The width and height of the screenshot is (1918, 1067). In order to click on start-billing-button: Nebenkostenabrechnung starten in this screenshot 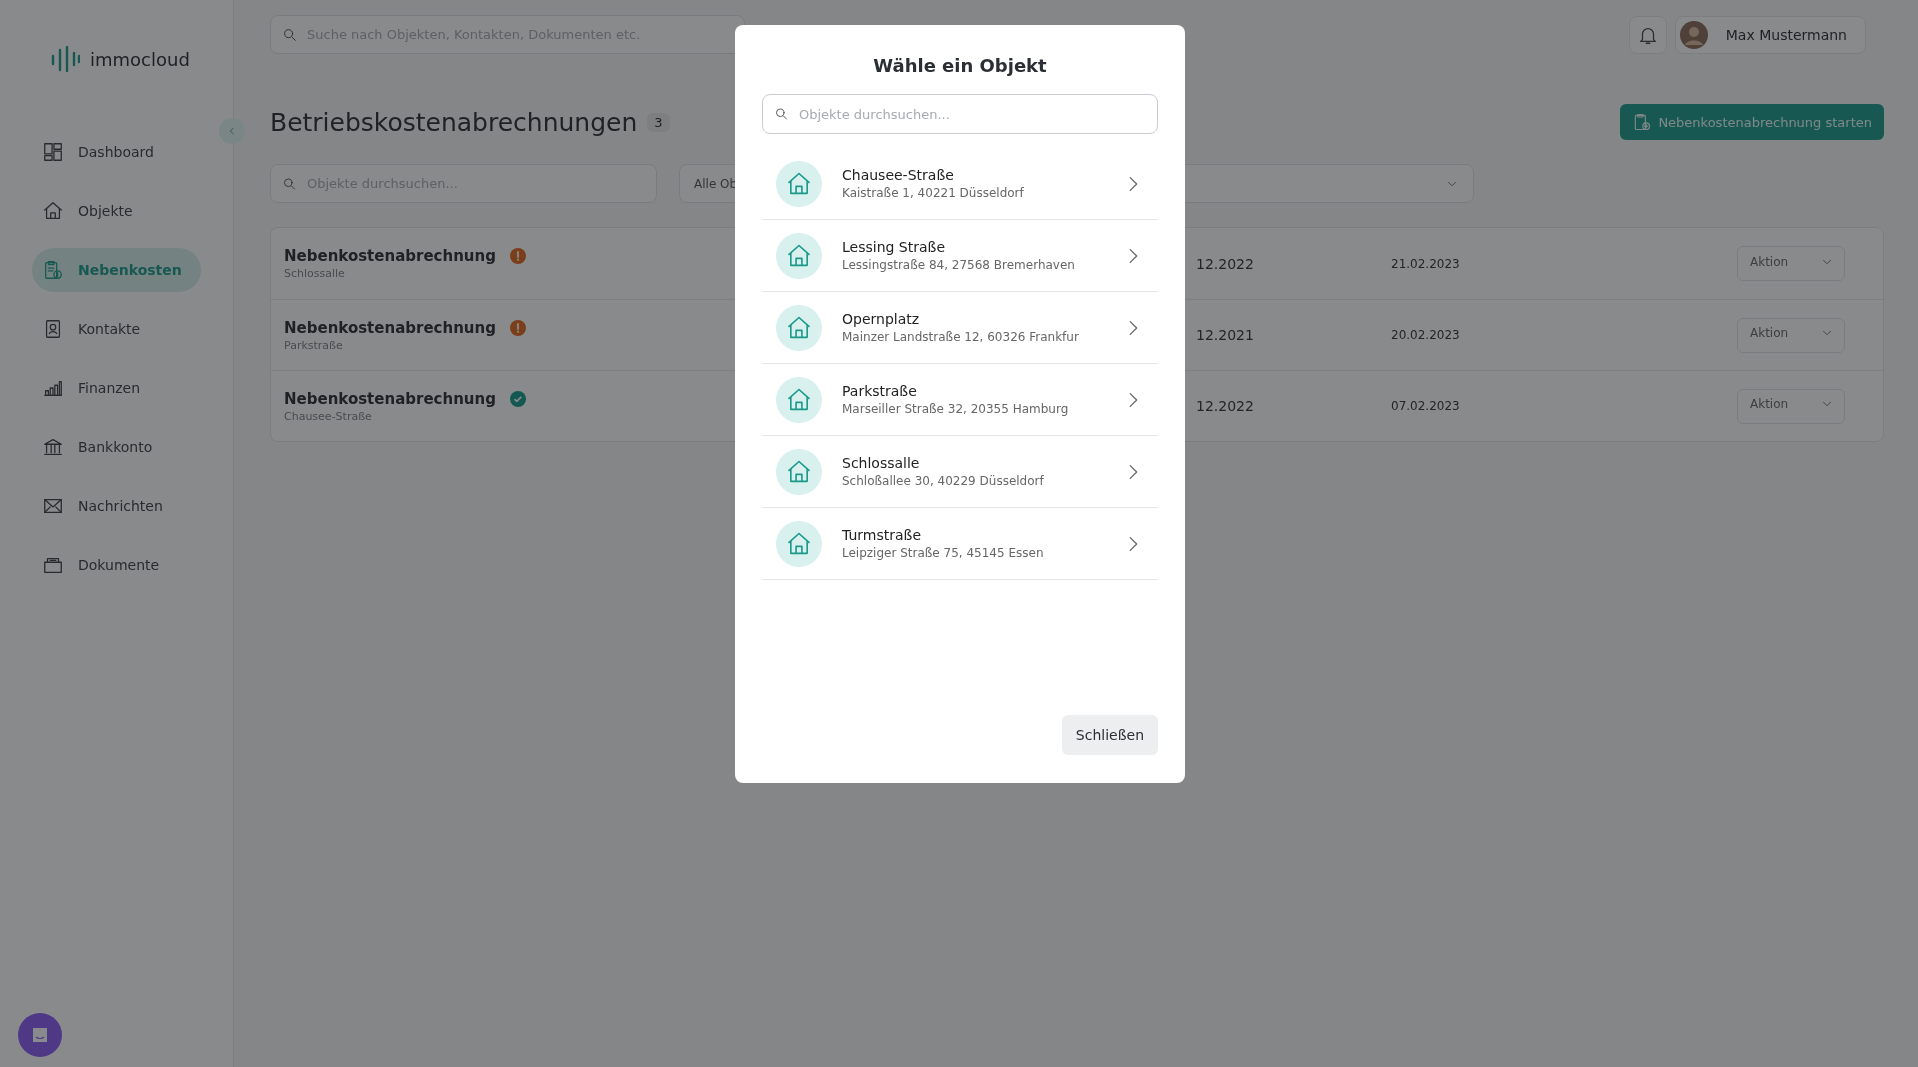, I will do `click(1752, 122)`.